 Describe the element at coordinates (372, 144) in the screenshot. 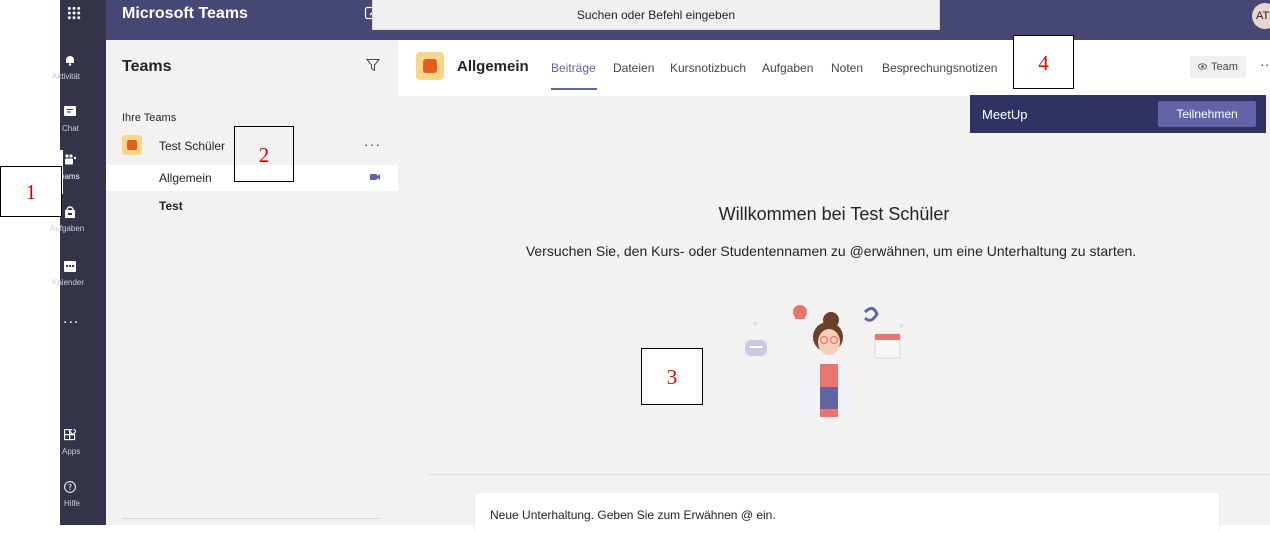

I see `team-more-options-icon: ···` at that location.